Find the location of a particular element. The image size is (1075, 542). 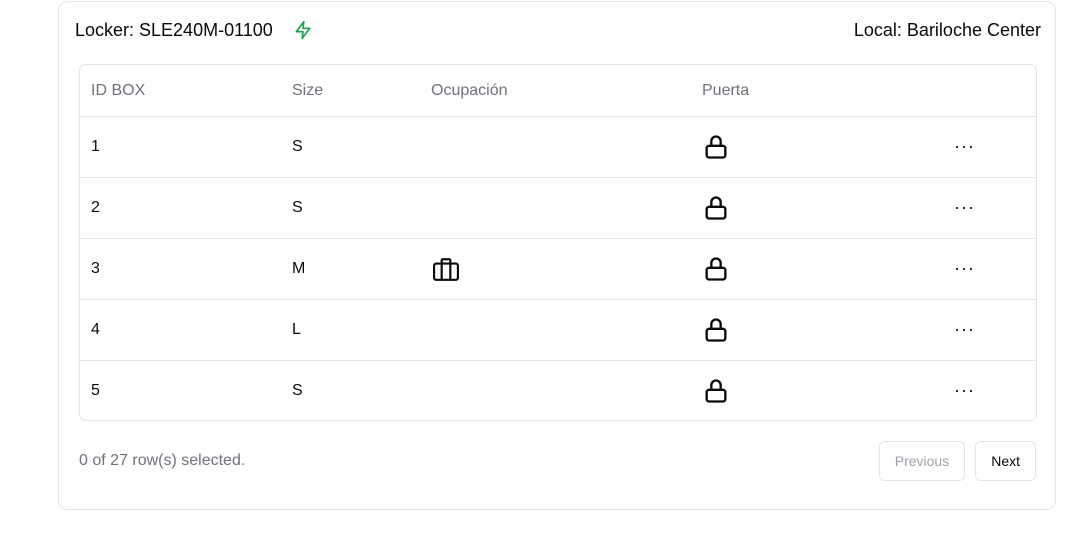

cell-size: M is located at coordinates (350, 269).